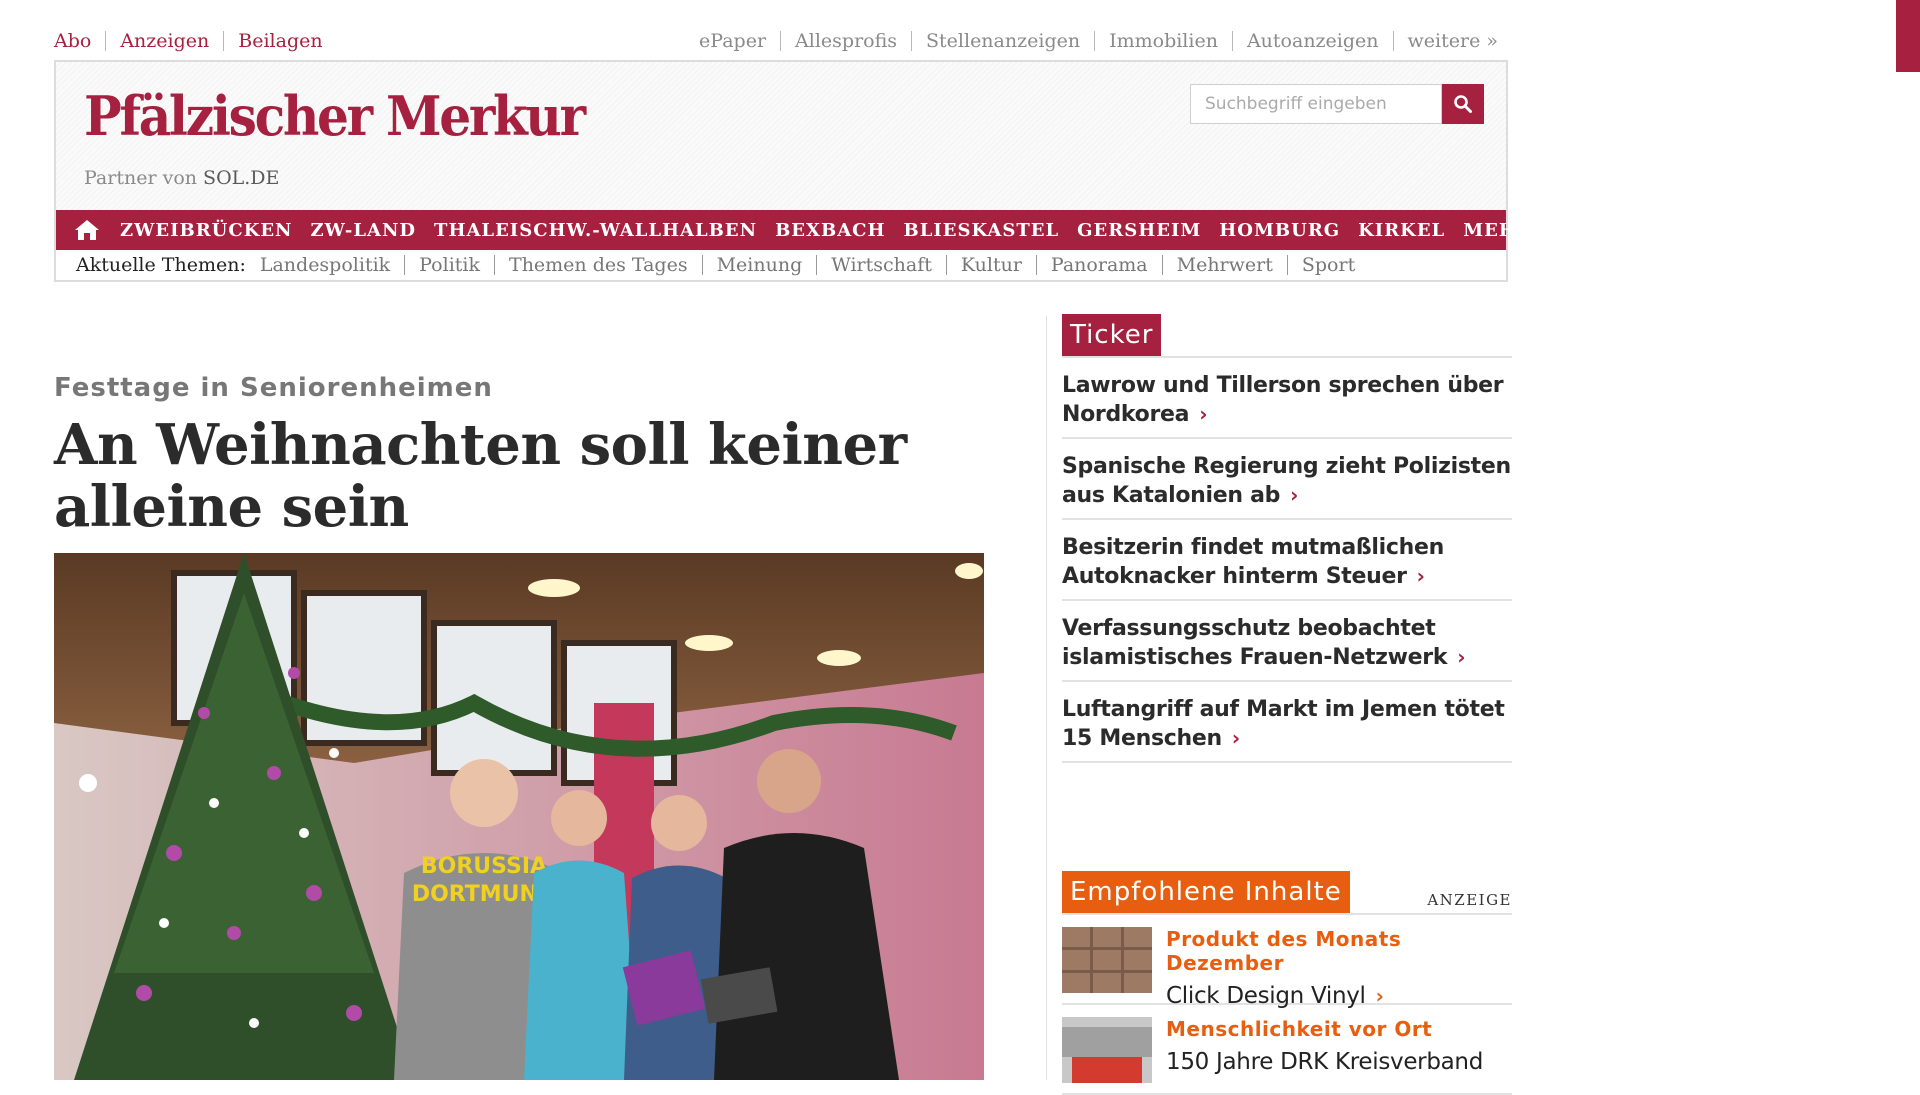 This screenshot has height=1095, width=1920. I want to click on topic-themen-des-tages: Themen des Tages, so click(598, 265).